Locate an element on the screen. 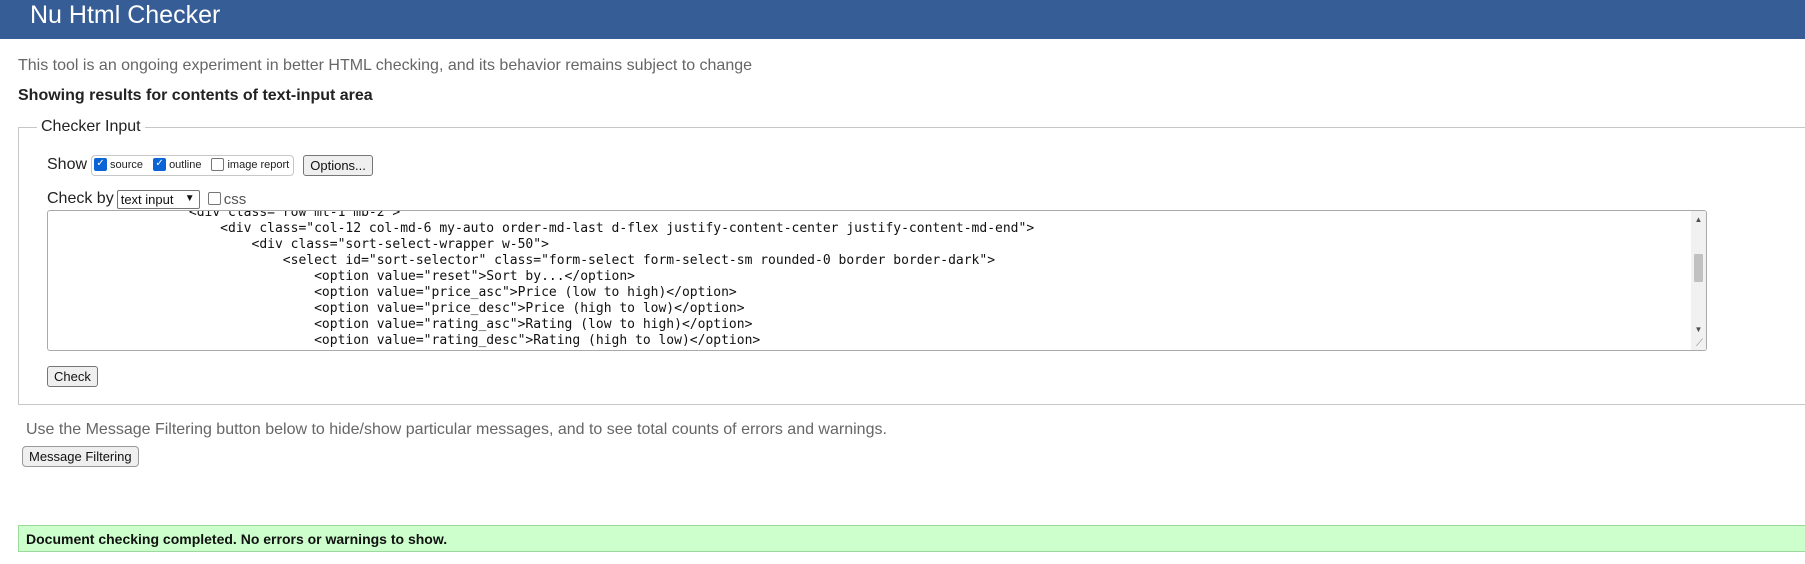 The width and height of the screenshot is (1805, 564). checker-input-legend: Checker Input is located at coordinates (91, 126).